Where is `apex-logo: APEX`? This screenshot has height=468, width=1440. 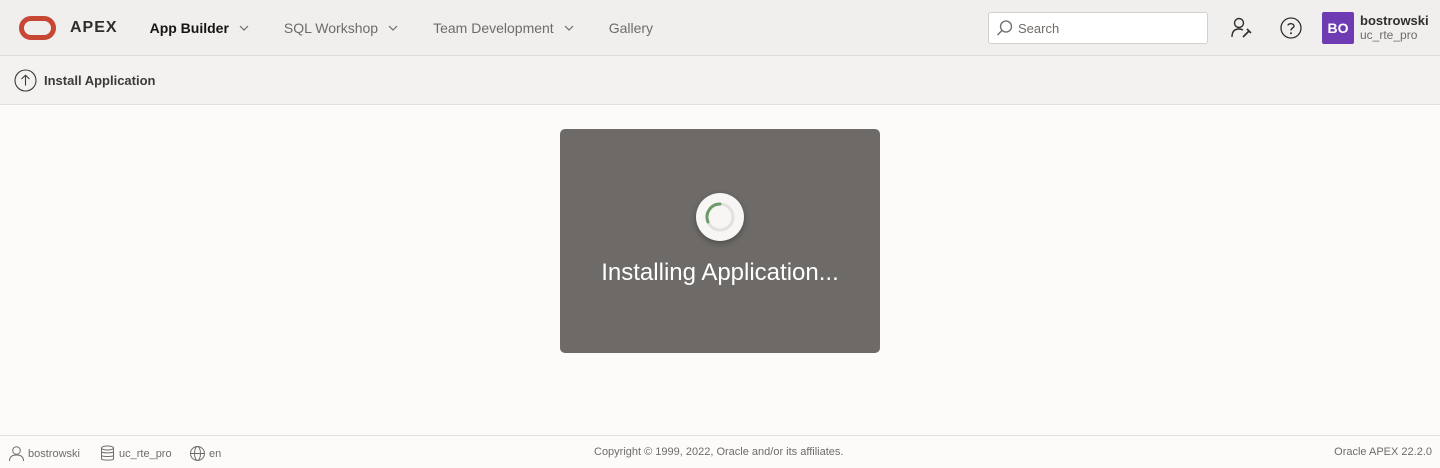
apex-logo: APEX is located at coordinates (68, 28).